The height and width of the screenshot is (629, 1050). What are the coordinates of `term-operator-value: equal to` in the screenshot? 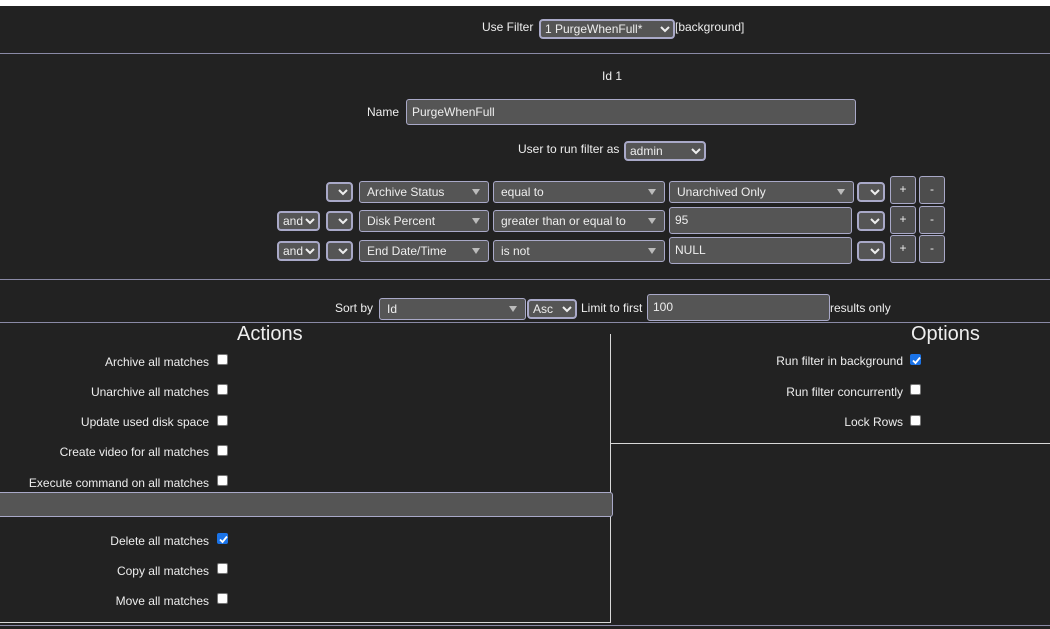 It's located at (522, 192).